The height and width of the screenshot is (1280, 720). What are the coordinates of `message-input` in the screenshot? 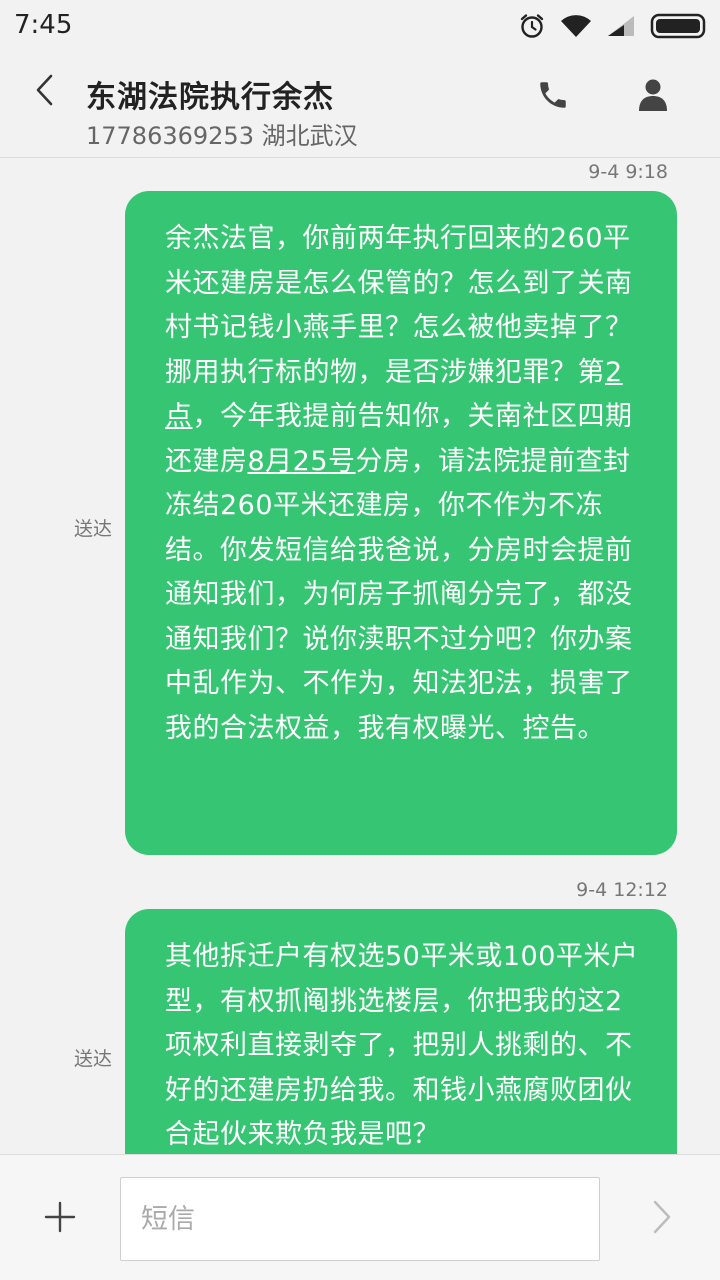 It's located at (360, 1219).